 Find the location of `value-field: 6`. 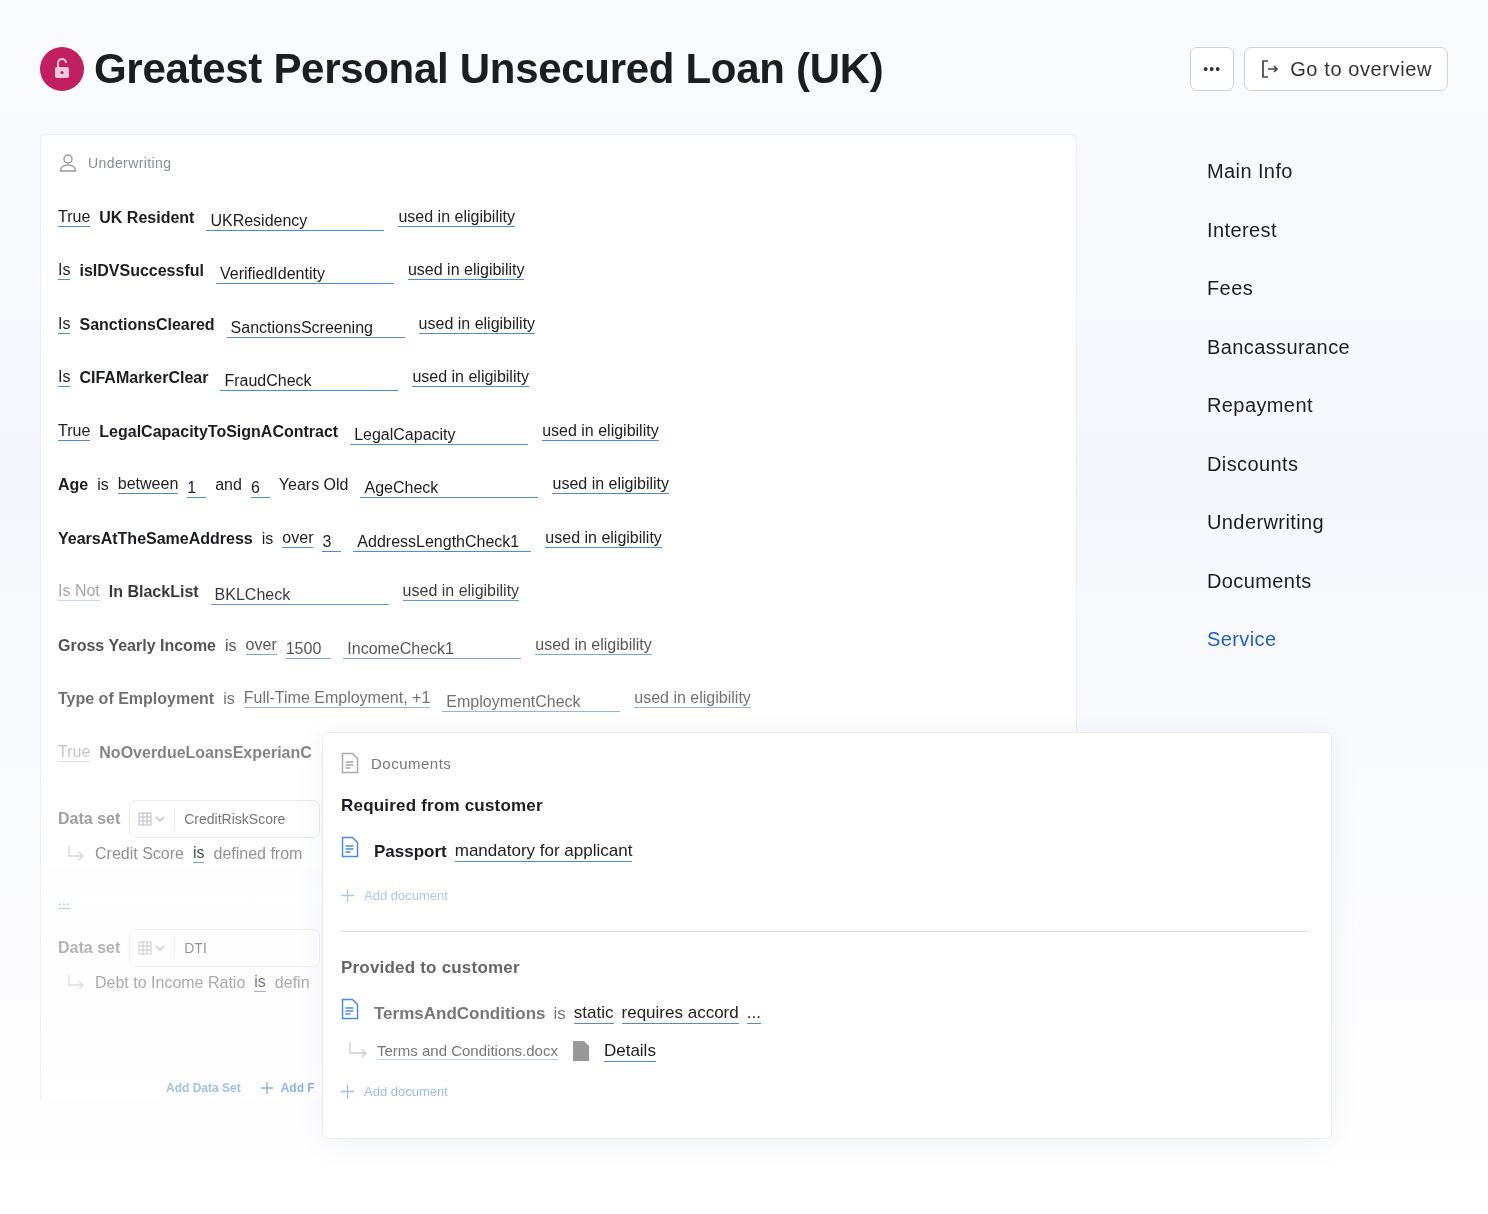

value-field: 6 is located at coordinates (260, 488).